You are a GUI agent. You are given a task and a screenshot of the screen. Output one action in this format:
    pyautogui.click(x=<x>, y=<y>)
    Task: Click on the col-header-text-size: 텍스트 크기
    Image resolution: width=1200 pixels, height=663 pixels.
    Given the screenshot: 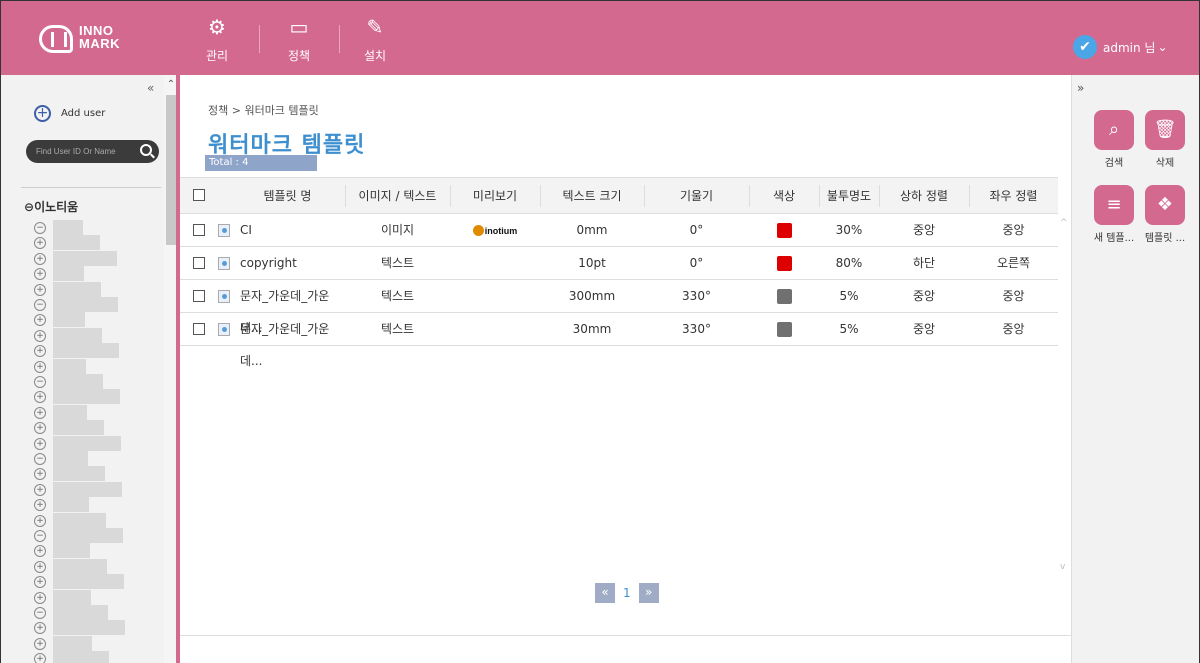 What is the action you would take?
    pyautogui.click(x=592, y=196)
    